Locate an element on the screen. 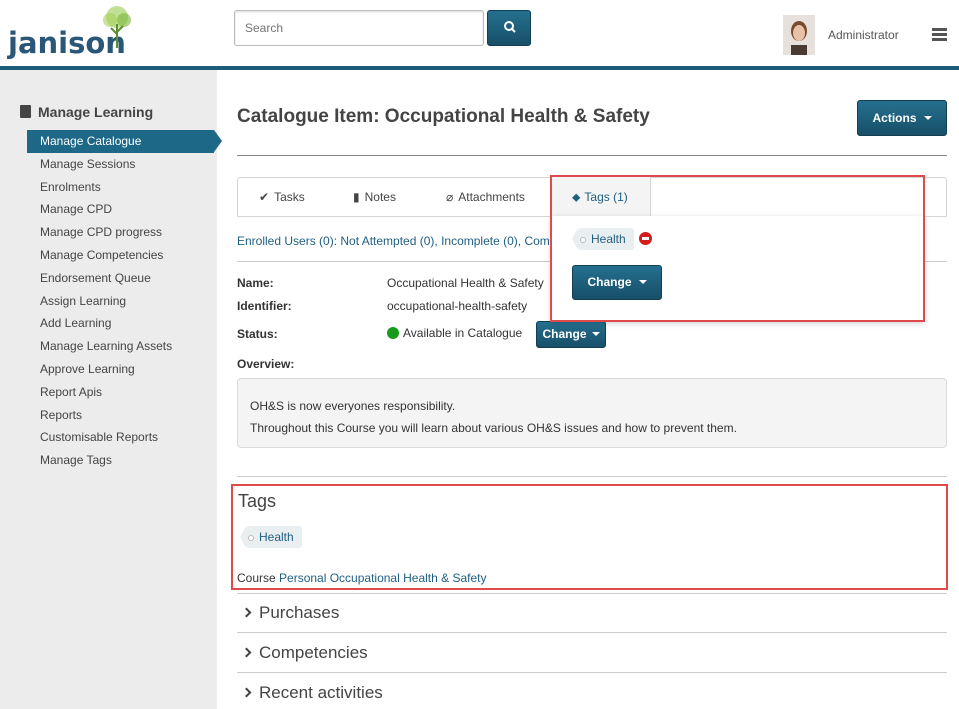  sidebar-heading: Manage Learning is located at coordinates (86, 112).